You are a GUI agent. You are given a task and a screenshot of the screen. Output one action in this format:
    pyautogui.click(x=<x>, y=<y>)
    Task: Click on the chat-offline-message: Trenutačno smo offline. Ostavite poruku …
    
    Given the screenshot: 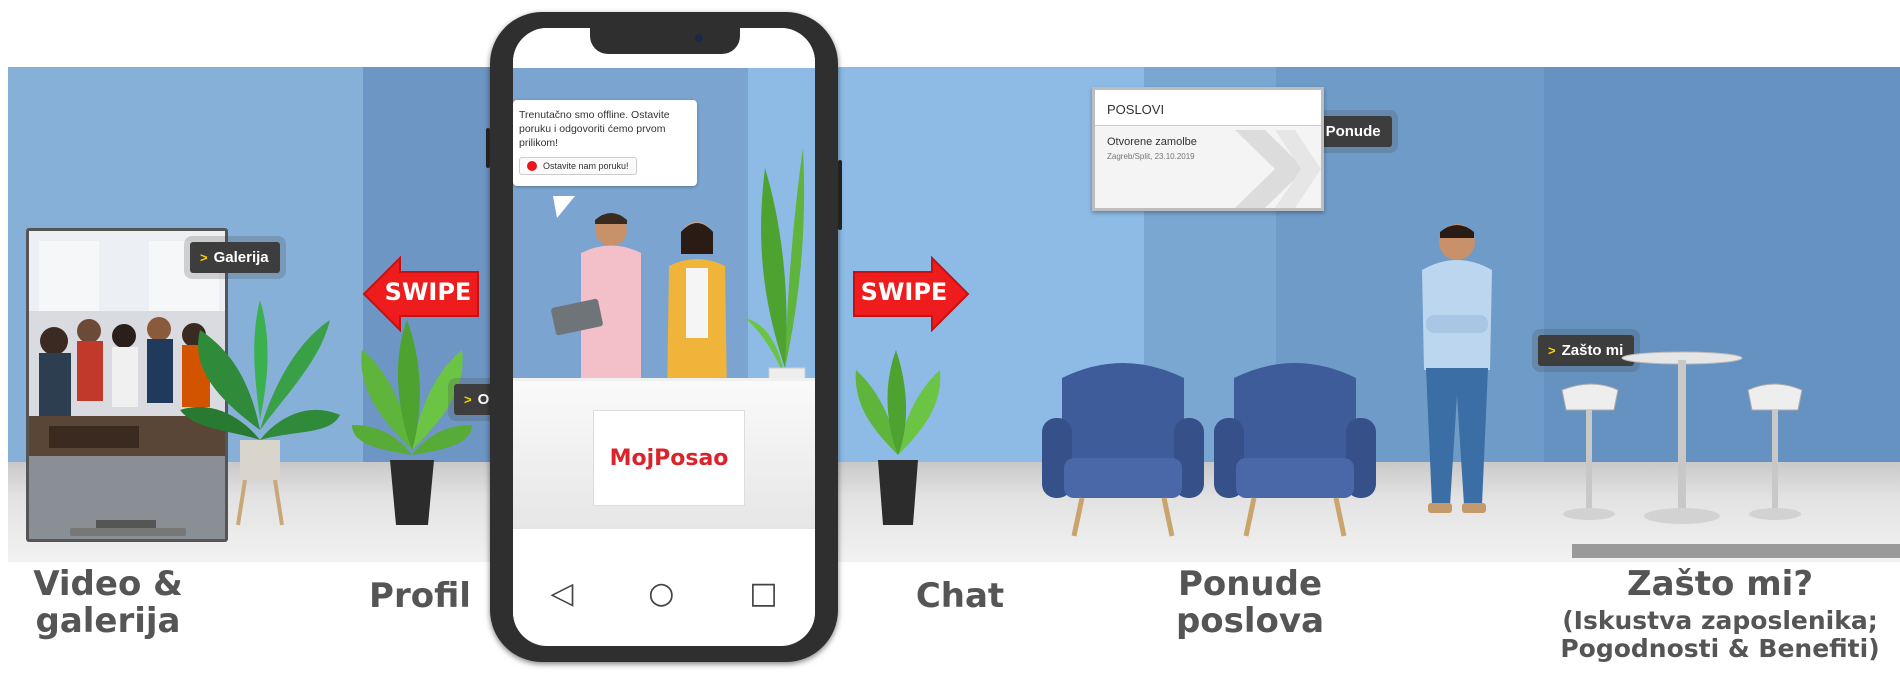 What is the action you would take?
    pyautogui.click(x=594, y=129)
    